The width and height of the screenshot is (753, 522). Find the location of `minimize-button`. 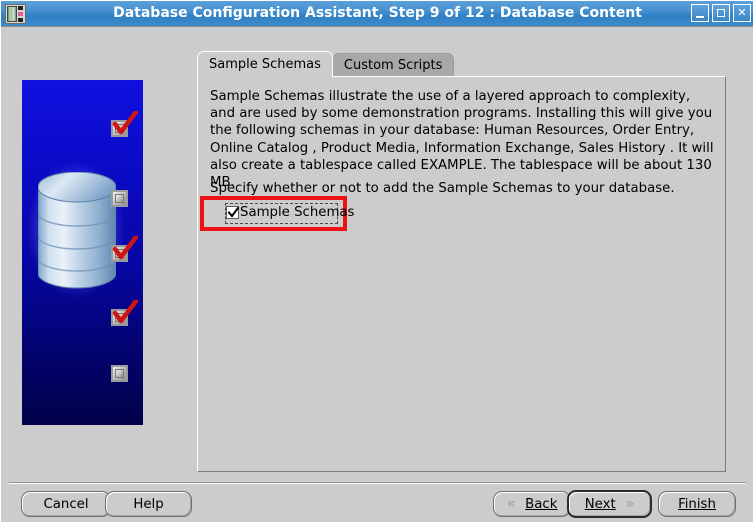

minimize-button is located at coordinates (700, 13).